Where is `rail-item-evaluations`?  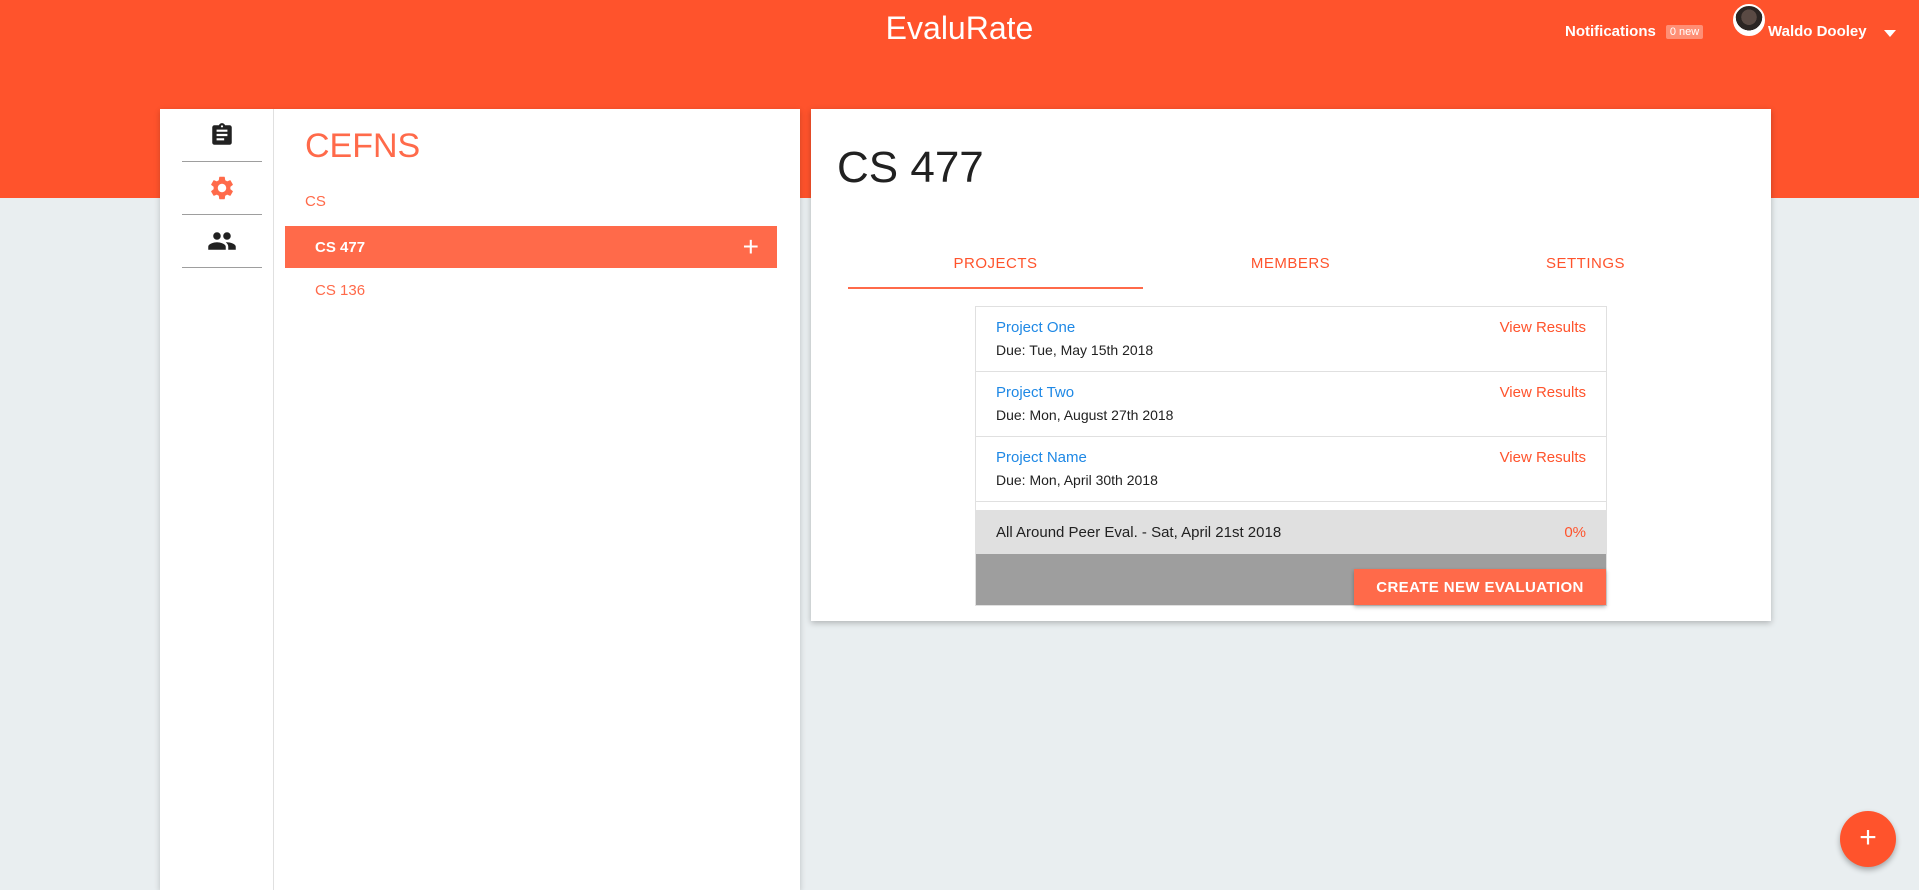 rail-item-evaluations is located at coordinates (222, 135).